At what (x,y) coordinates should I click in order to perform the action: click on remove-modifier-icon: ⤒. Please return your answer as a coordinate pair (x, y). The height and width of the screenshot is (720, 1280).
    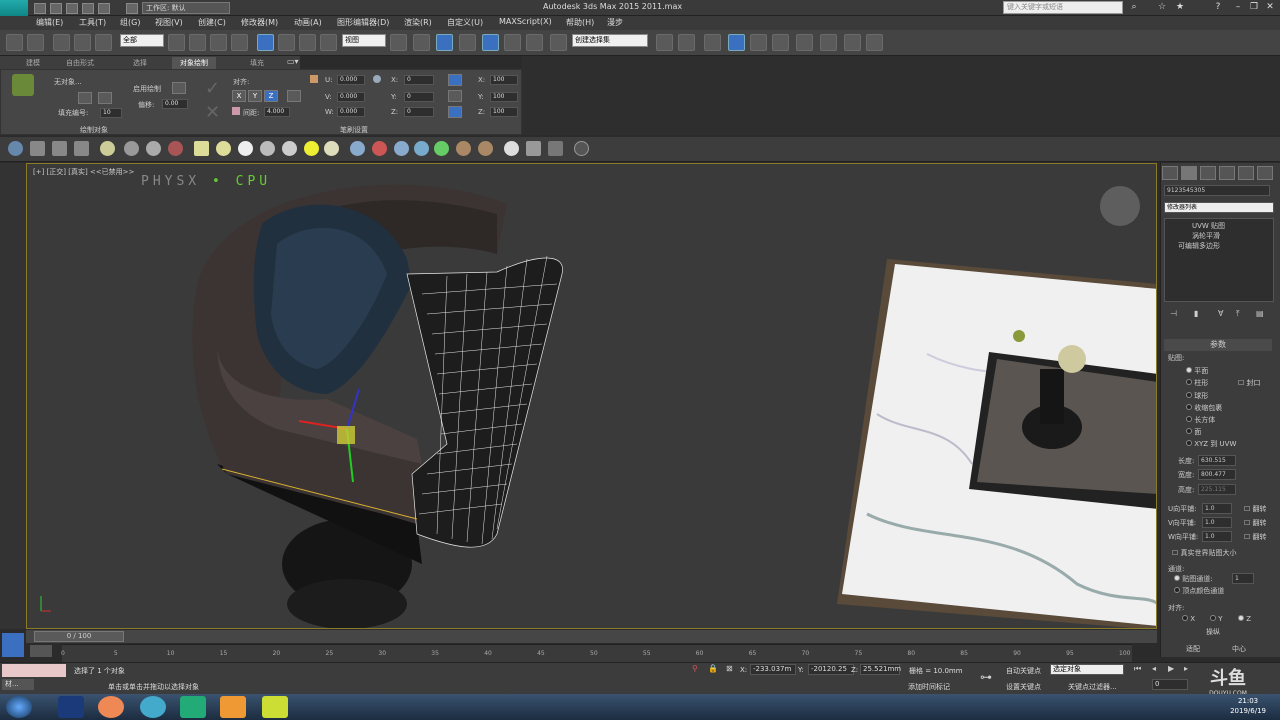
    Looking at the image, I should click on (1238, 314).